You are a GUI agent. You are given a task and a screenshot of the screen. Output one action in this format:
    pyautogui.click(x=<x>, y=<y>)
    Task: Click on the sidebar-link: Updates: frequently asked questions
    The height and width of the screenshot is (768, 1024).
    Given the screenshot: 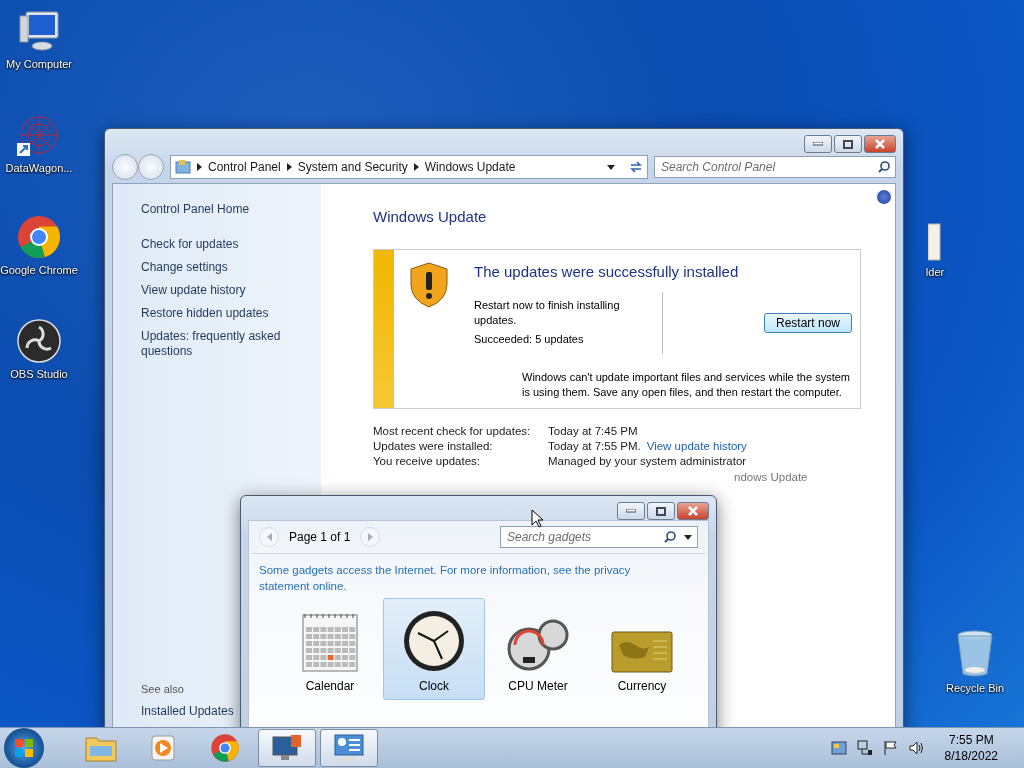 What is the action you would take?
    pyautogui.click(x=216, y=344)
    